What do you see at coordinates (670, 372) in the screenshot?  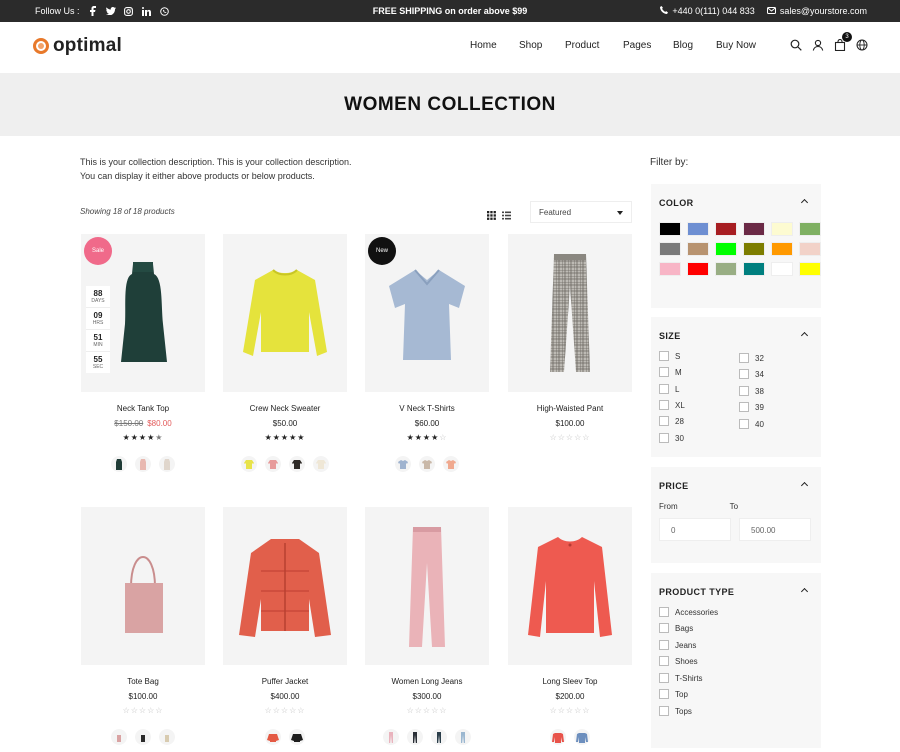 I see `size-option: M` at bounding box center [670, 372].